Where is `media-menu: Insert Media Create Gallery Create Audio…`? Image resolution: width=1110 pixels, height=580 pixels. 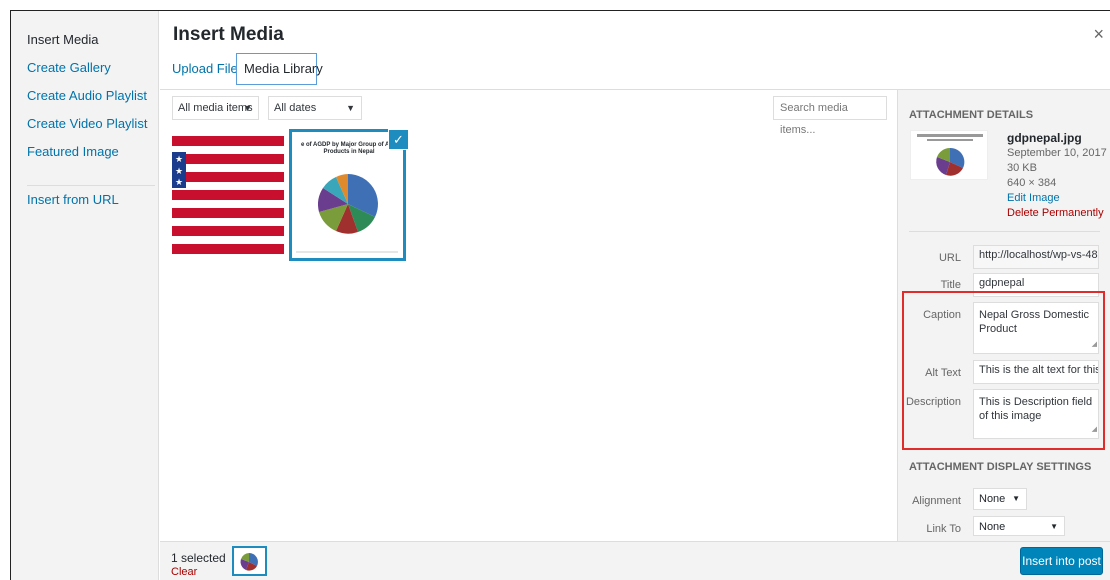 media-menu: Insert Media Create Gallery Create Audio… is located at coordinates (85, 295).